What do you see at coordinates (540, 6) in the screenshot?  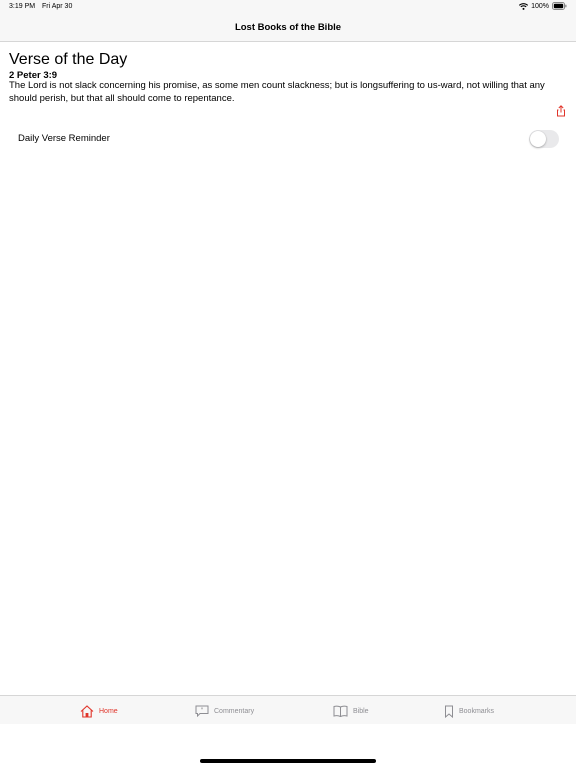 I see `battery-percent: 100%` at bounding box center [540, 6].